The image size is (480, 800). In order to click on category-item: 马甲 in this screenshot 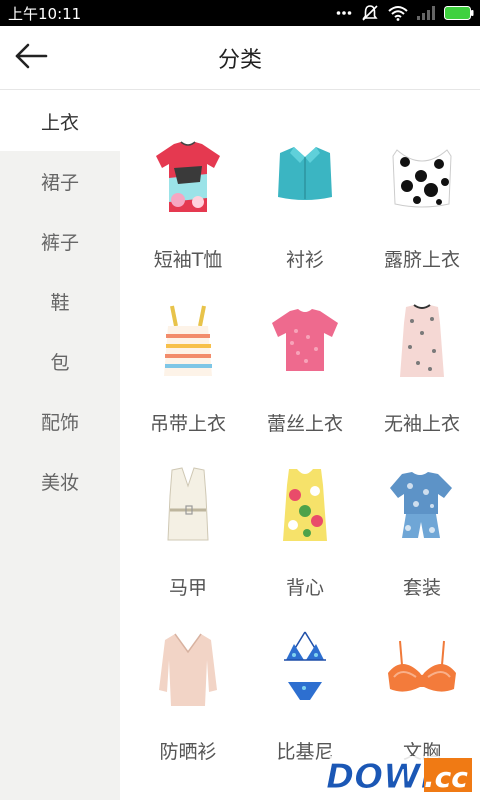, I will do `click(188, 526)`.